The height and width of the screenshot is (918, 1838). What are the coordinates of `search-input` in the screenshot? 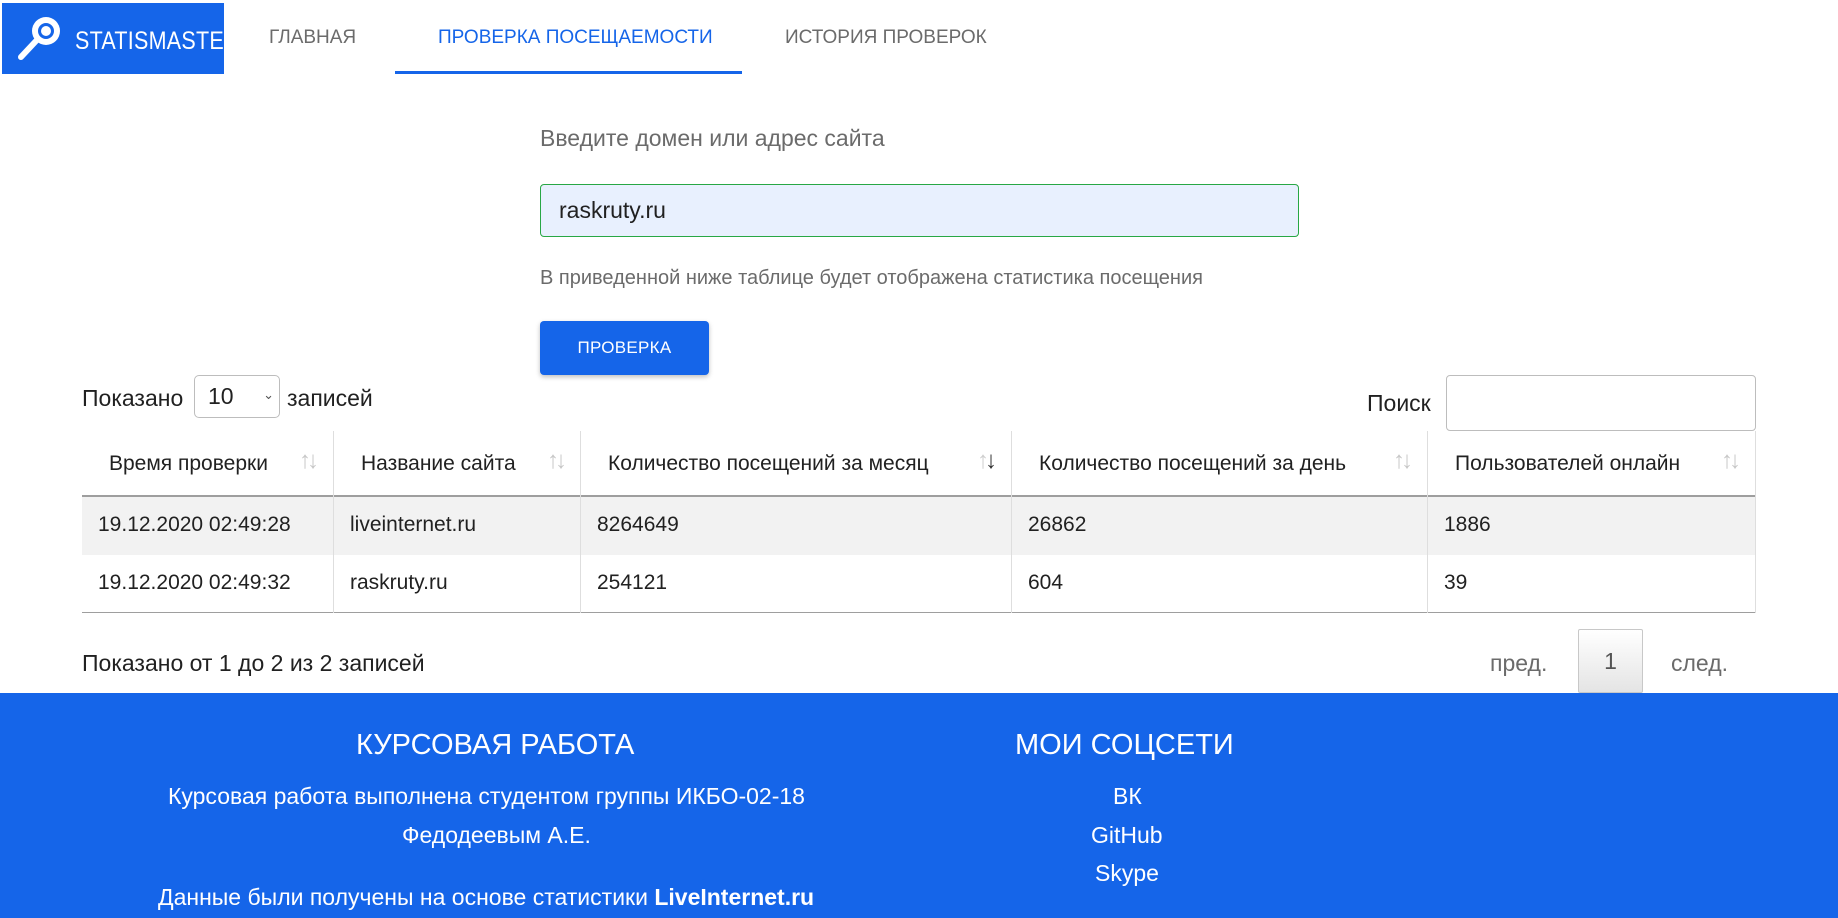 It's located at (1601, 403).